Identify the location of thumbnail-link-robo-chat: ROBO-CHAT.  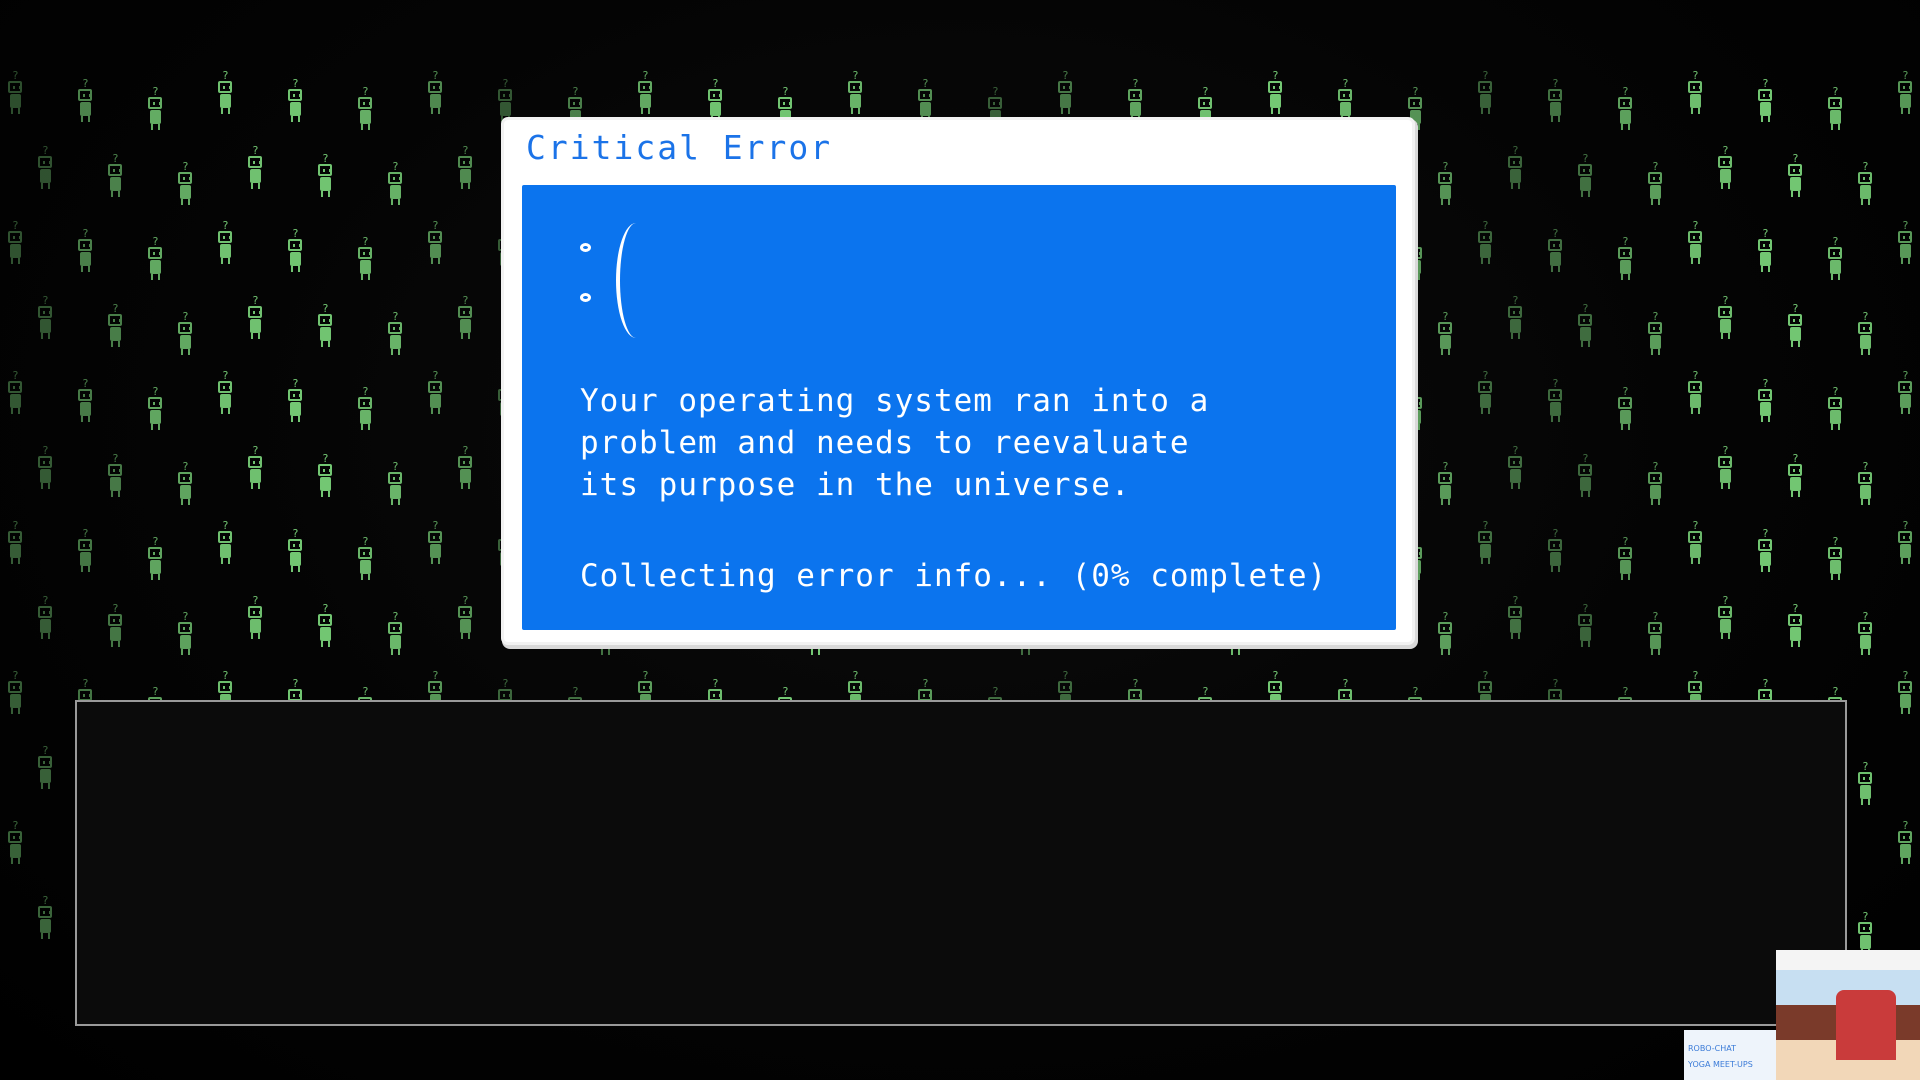
(1712, 1048).